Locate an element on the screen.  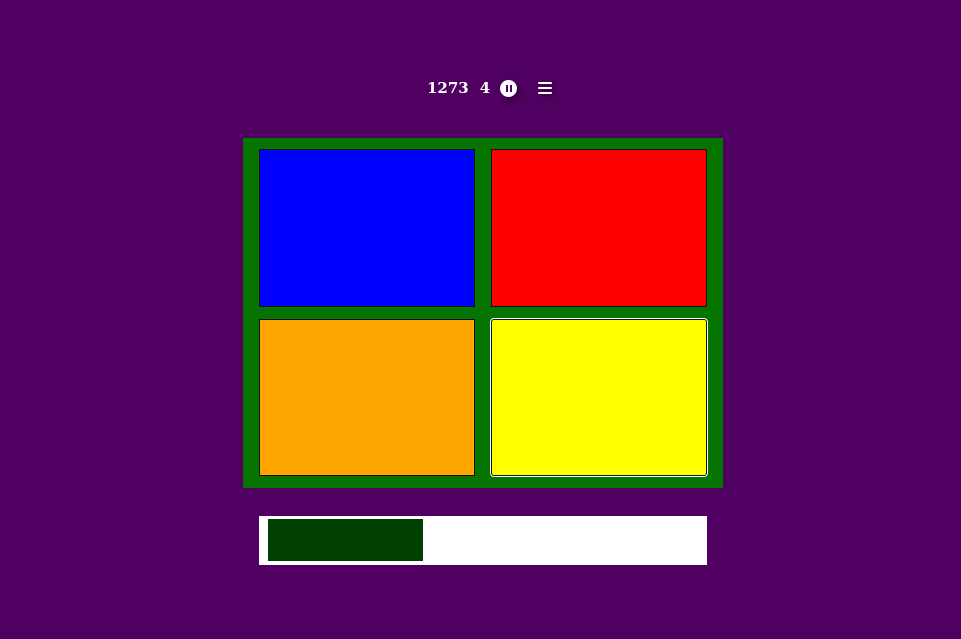
progress-bar is located at coordinates (483, 540).